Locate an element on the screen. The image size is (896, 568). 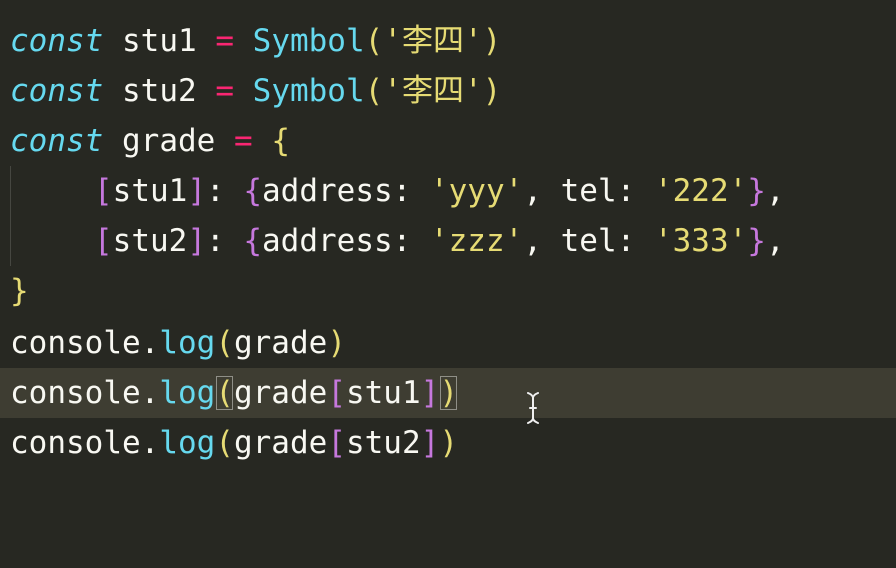
code-line-1: const stu1 = Symbol('李四') is located at coordinates (448, 41).